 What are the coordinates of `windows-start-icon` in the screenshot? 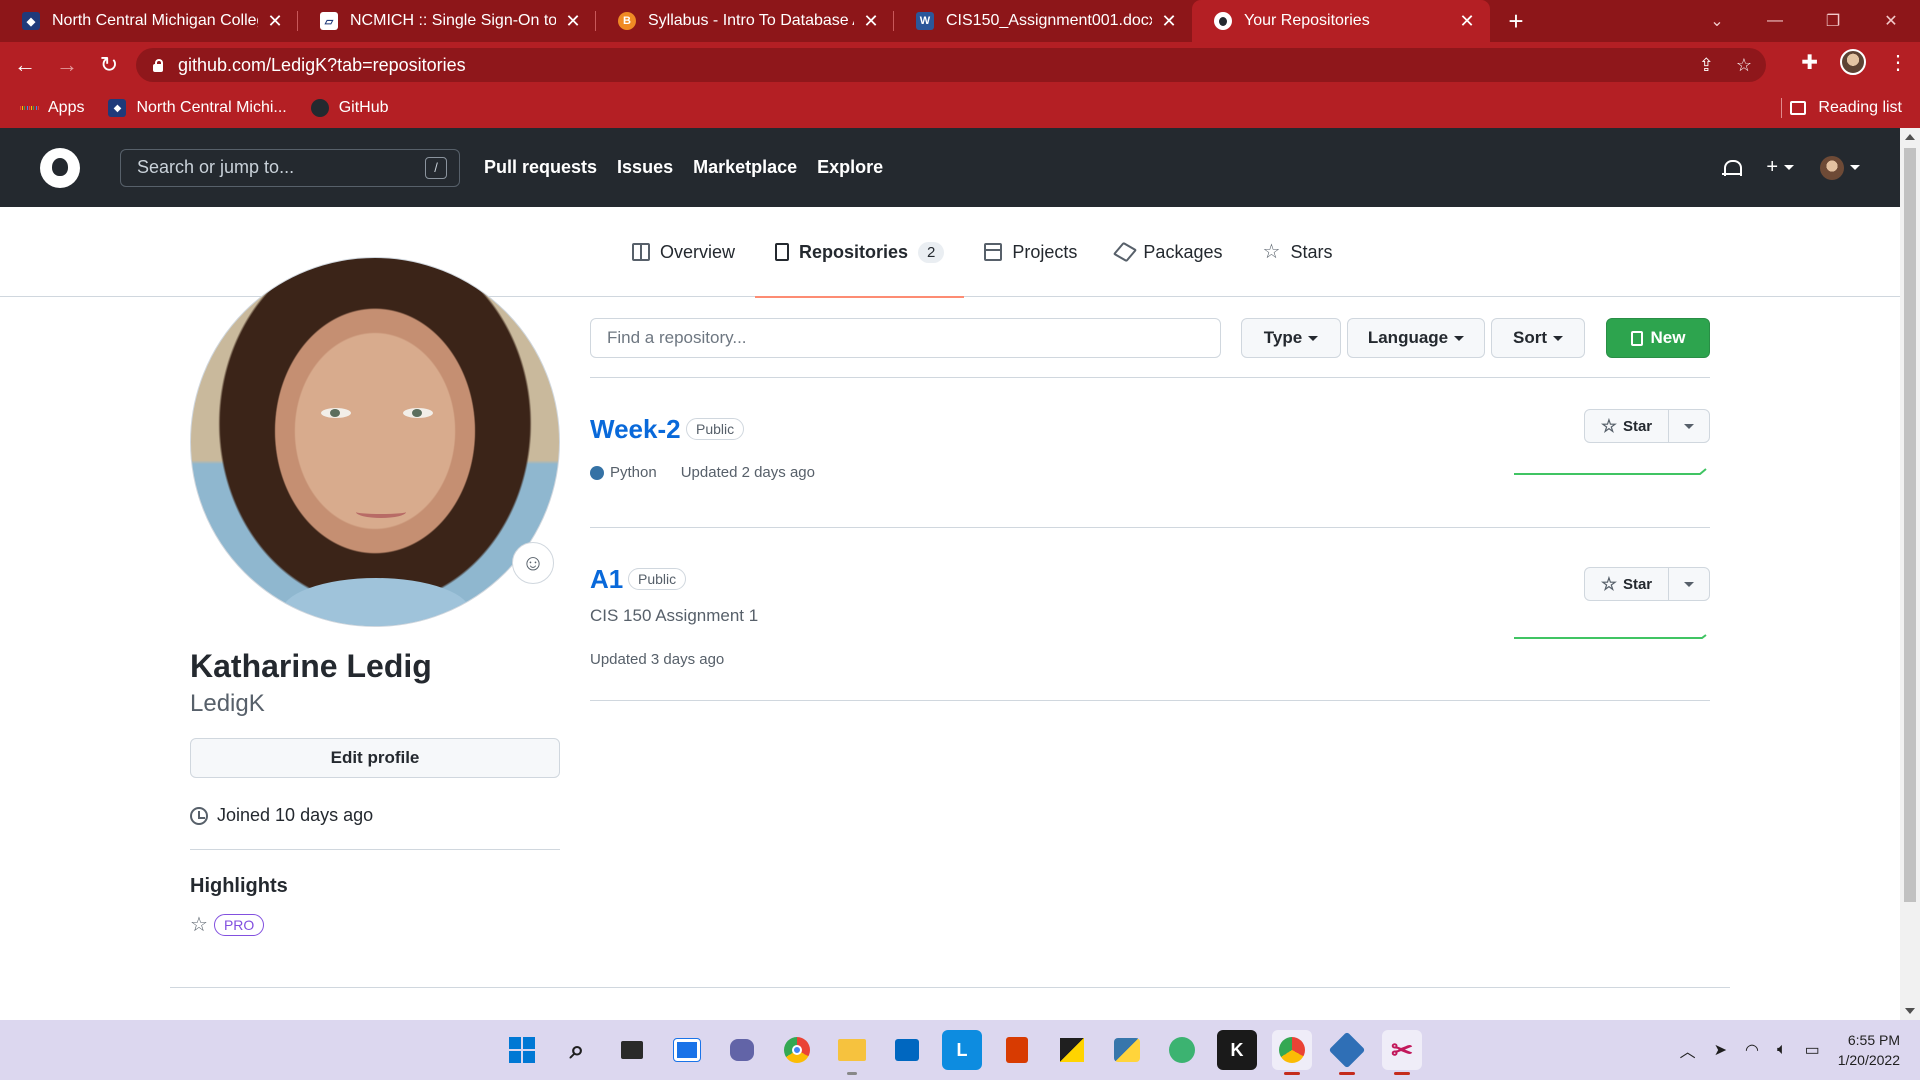 It's located at (522, 1050).